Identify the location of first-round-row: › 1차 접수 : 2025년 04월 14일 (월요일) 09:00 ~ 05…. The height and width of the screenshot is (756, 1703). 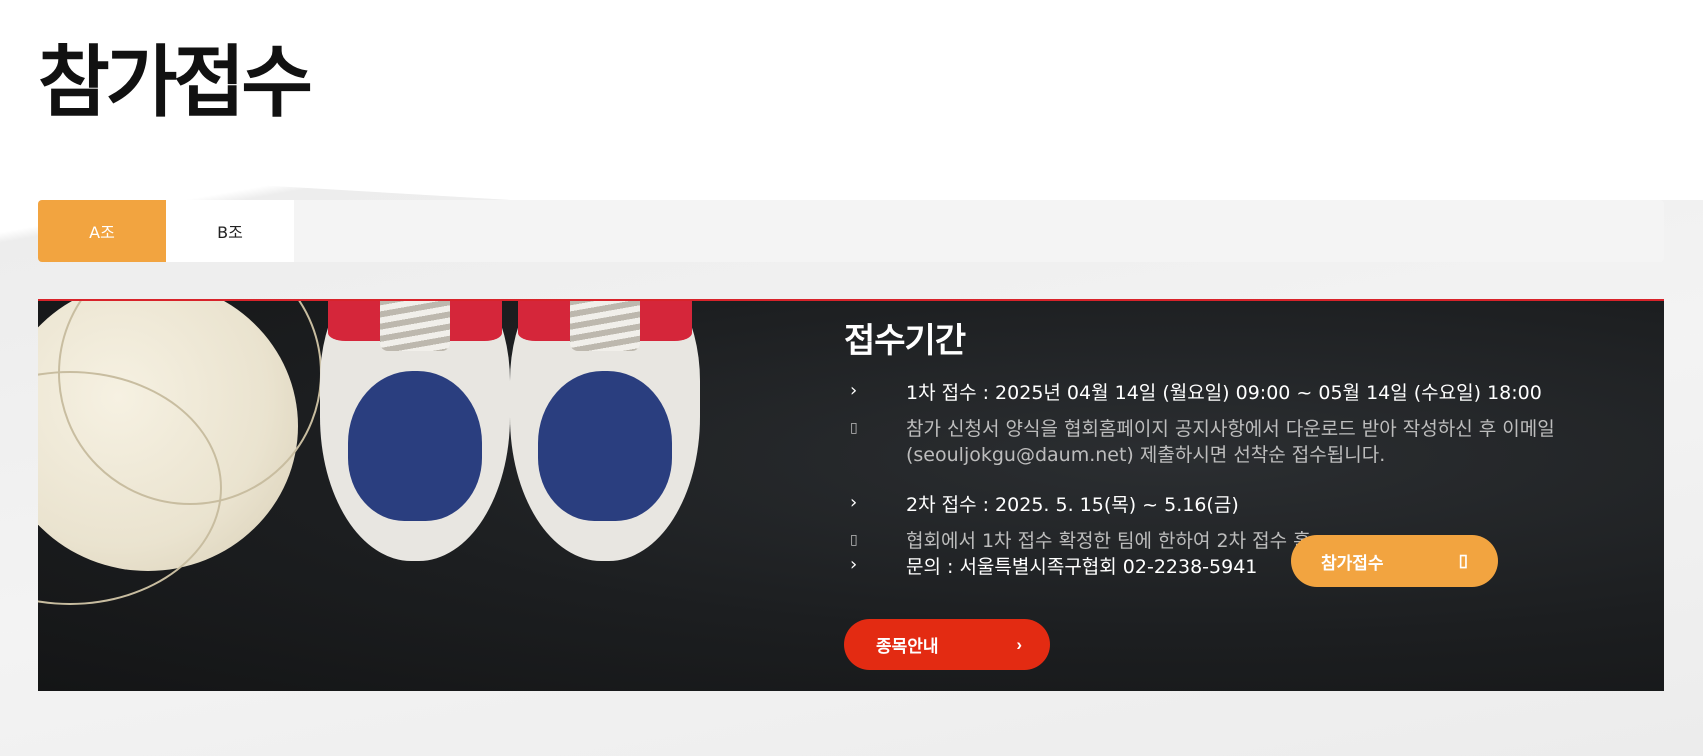
(1234, 393).